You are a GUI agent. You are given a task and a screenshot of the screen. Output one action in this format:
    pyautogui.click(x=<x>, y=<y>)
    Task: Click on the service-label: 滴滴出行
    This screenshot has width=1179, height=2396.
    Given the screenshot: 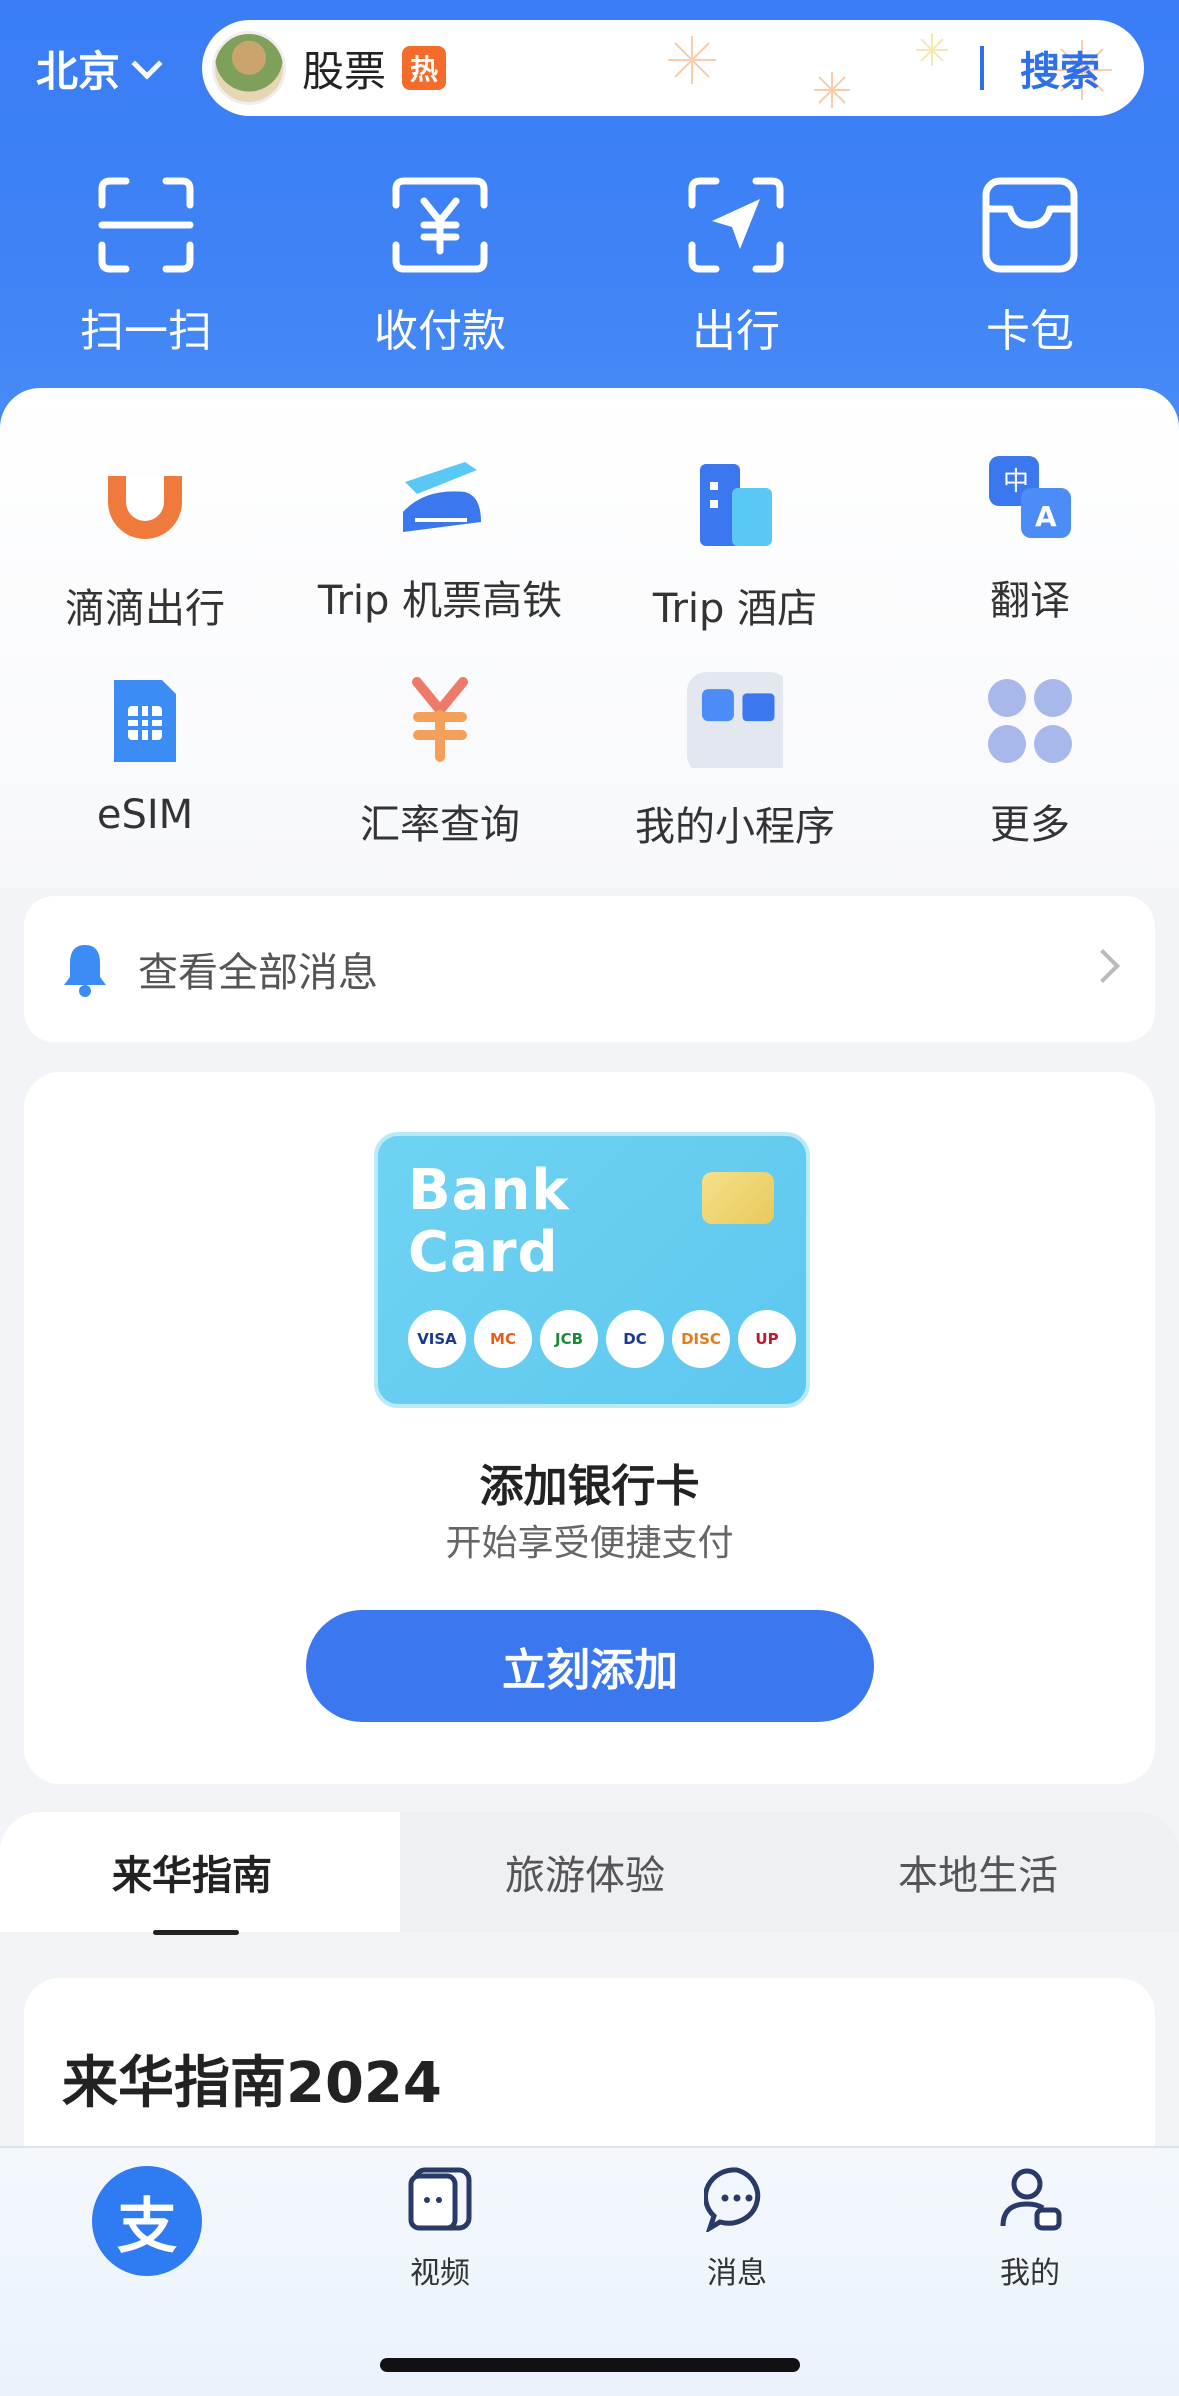 What is the action you would take?
    pyautogui.click(x=145, y=609)
    